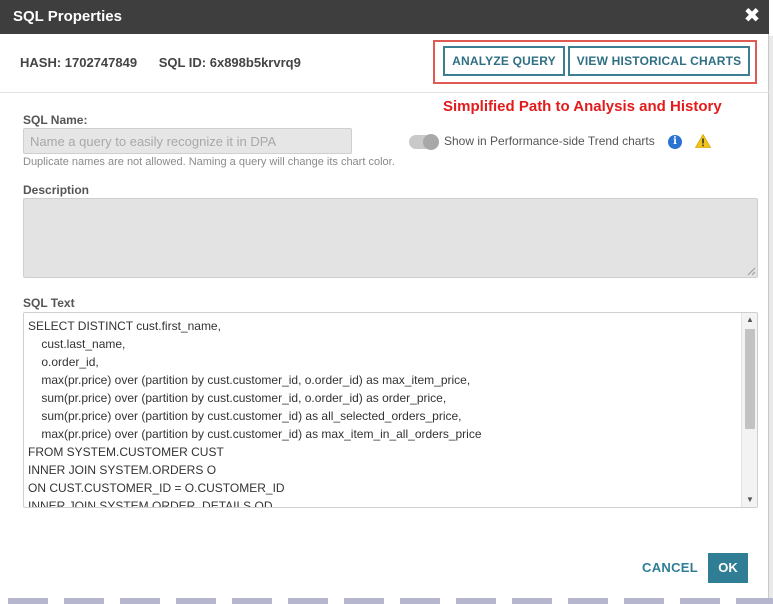  Describe the element at coordinates (67, 16) in the screenshot. I see `dialog-title: SQL Properties` at that location.